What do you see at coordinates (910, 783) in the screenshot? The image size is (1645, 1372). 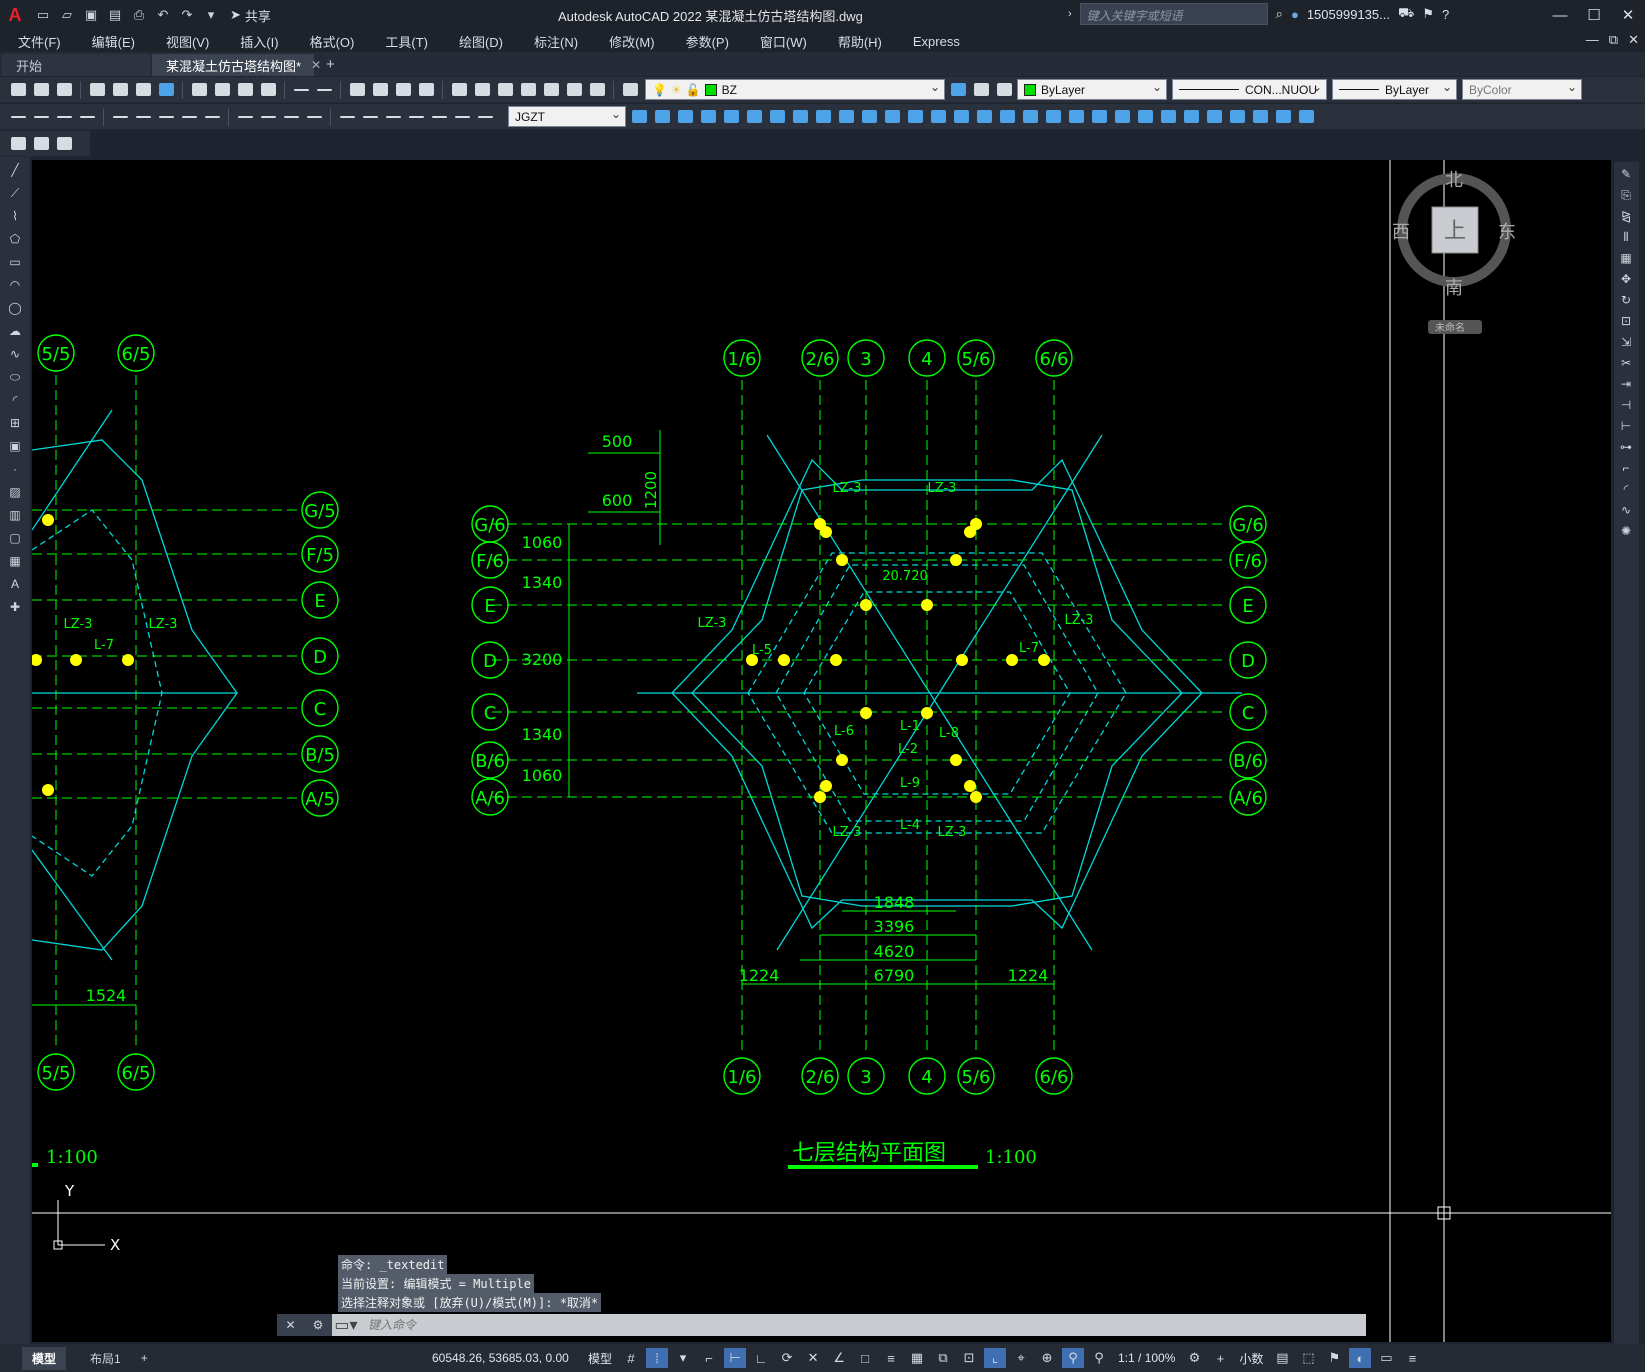 I see `beam-label-10: L-9` at bounding box center [910, 783].